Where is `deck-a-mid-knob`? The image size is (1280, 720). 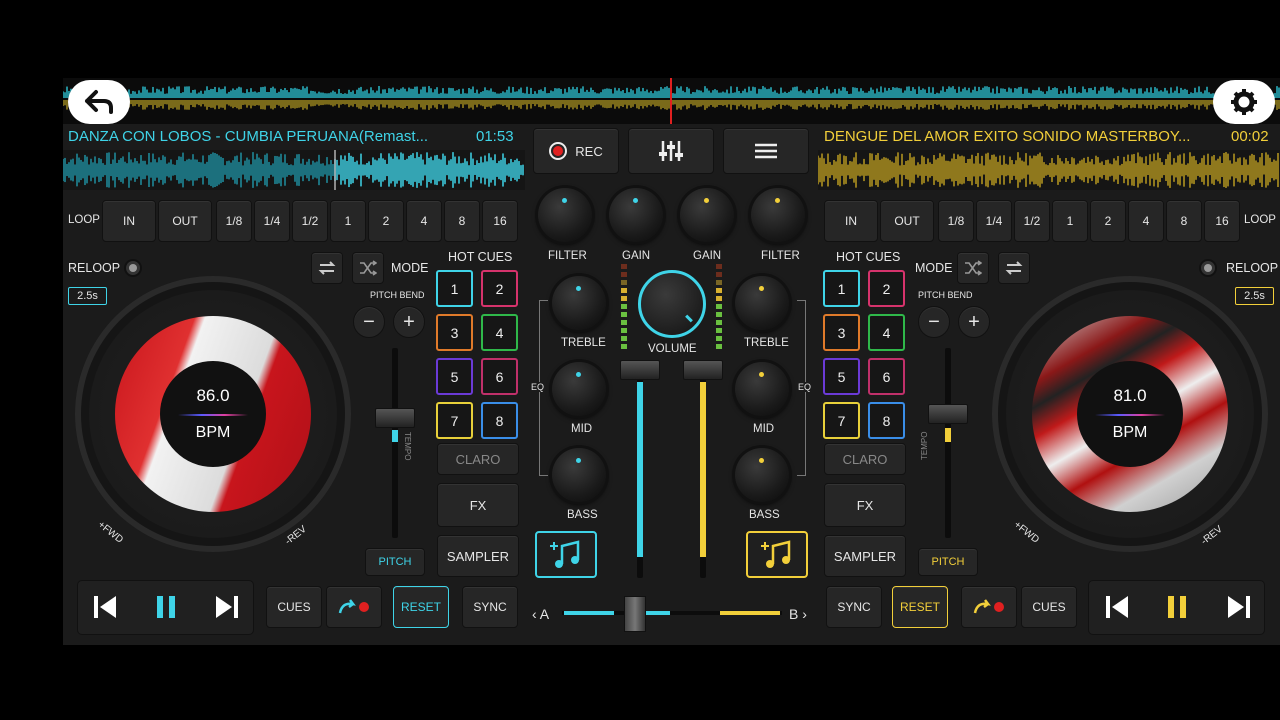
deck-a-mid-knob is located at coordinates (579, 389).